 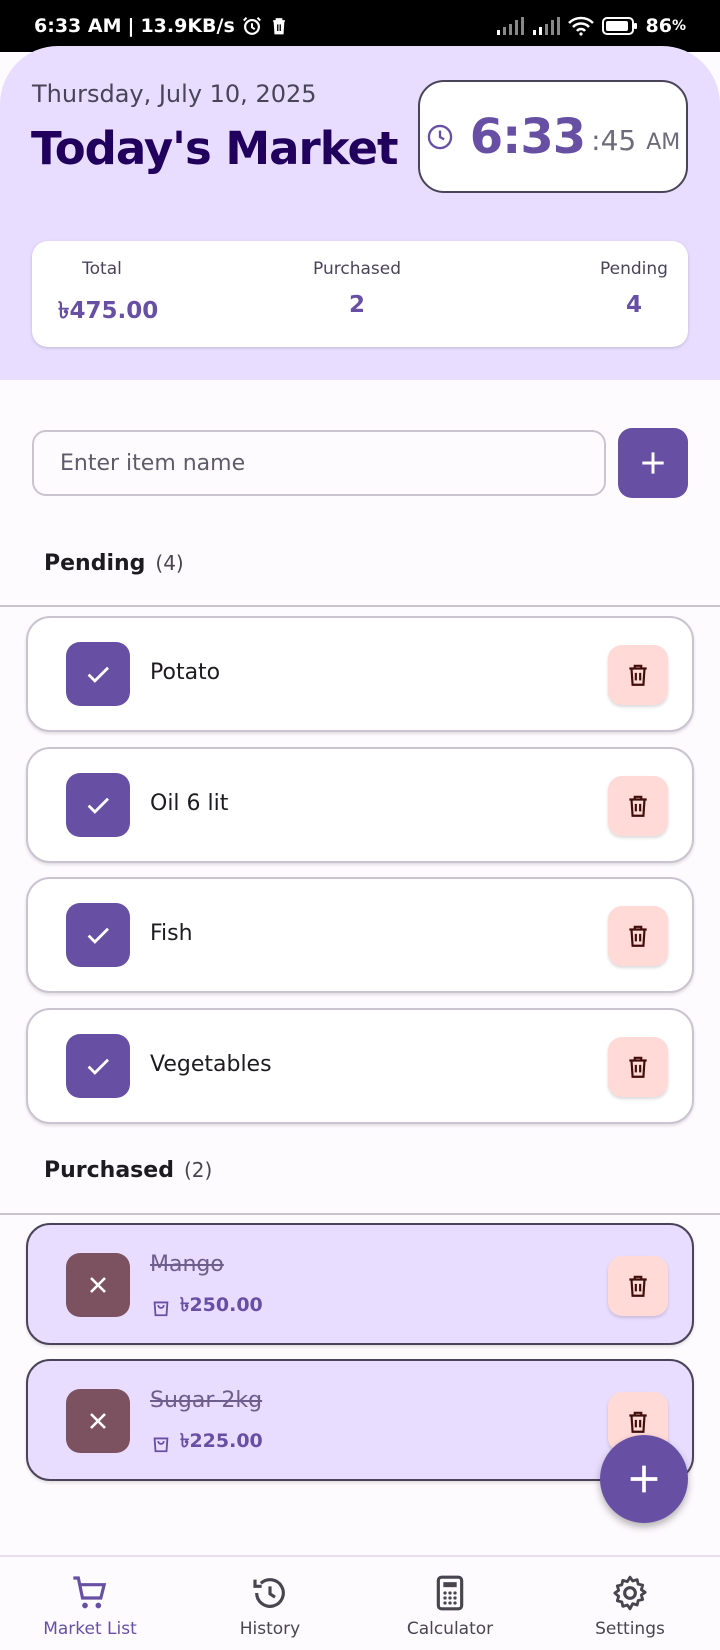 I want to click on nav-label: History, so click(x=270, y=1629).